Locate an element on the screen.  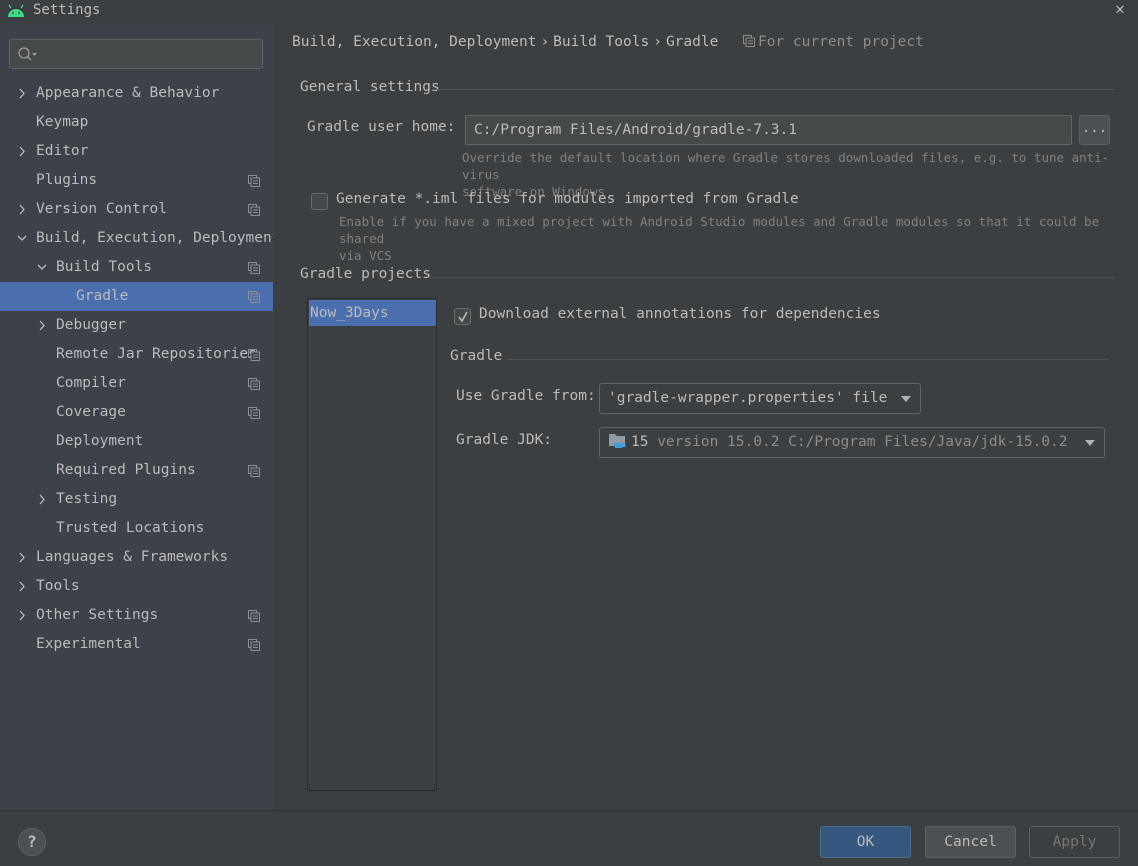
sidebar-item-label: Required Plugins is located at coordinates (126, 470).